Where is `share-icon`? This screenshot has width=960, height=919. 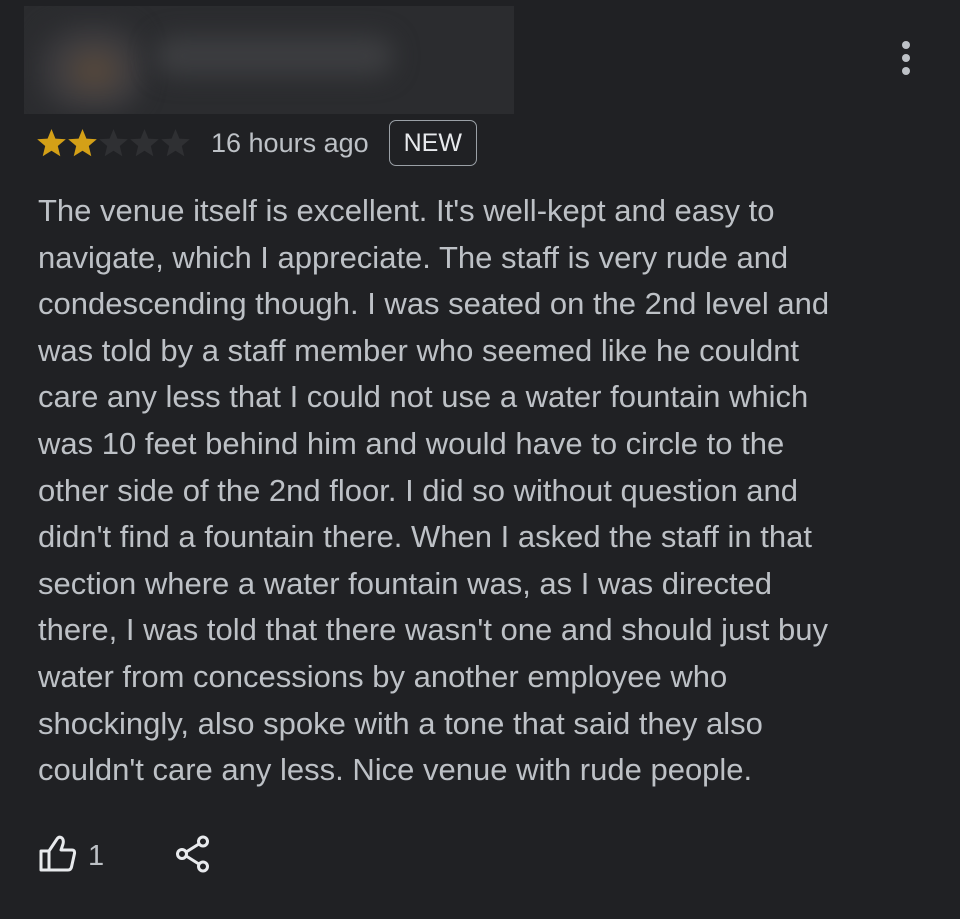 share-icon is located at coordinates (193, 856).